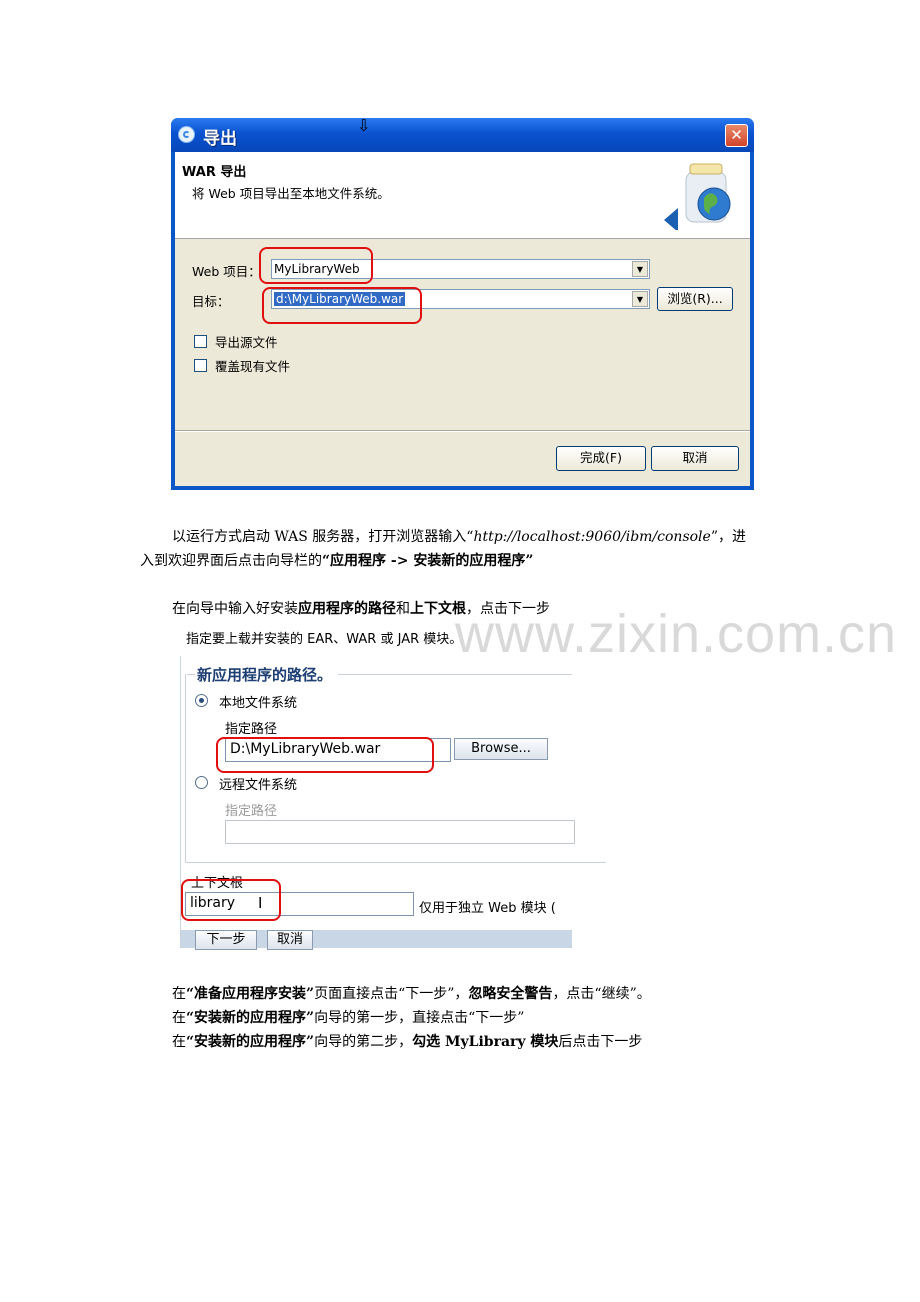 The height and width of the screenshot is (1302, 920). Describe the element at coordinates (290, 940) in the screenshot. I see `was-cancel-button: 取消` at that location.